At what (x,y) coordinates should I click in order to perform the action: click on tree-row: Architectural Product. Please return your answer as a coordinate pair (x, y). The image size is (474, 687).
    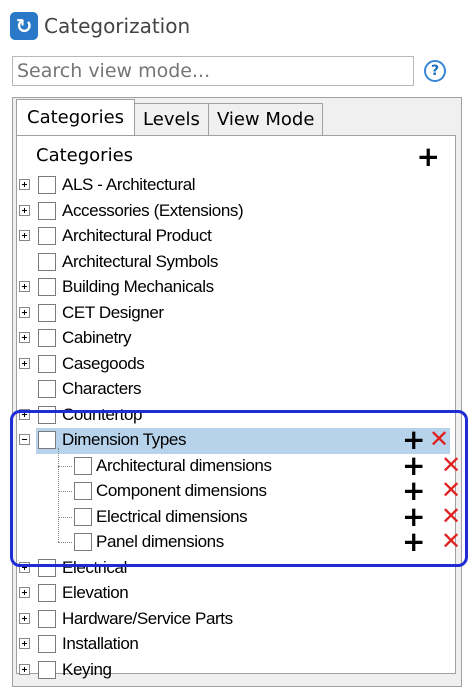
    Looking at the image, I should click on (236, 237).